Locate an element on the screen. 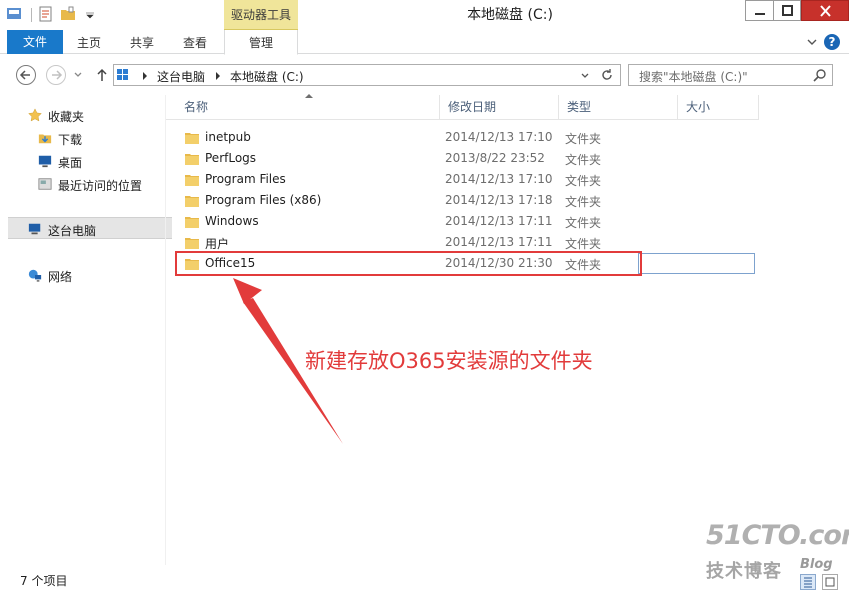  nav-this-pc: 这台电脑 is located at coordinates (90, 228).